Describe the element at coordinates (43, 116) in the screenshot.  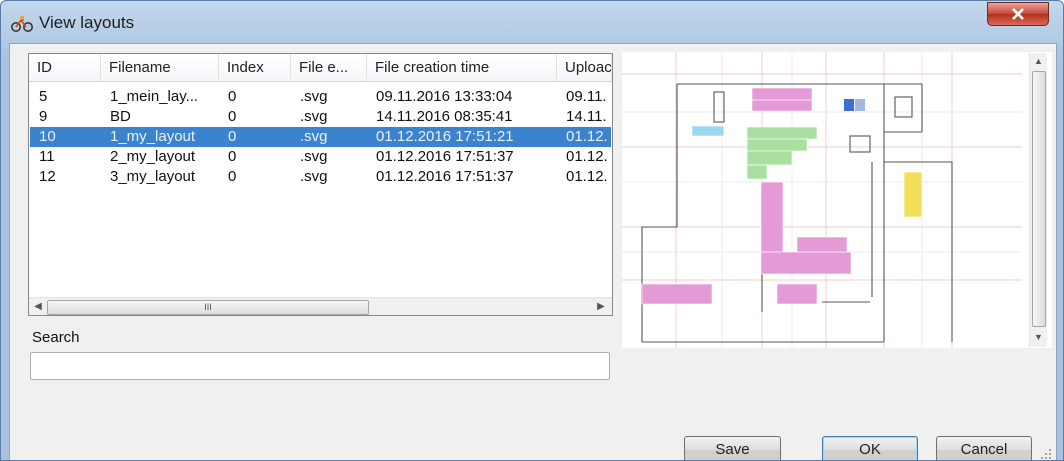
I see `cell-id: 9` at that location.